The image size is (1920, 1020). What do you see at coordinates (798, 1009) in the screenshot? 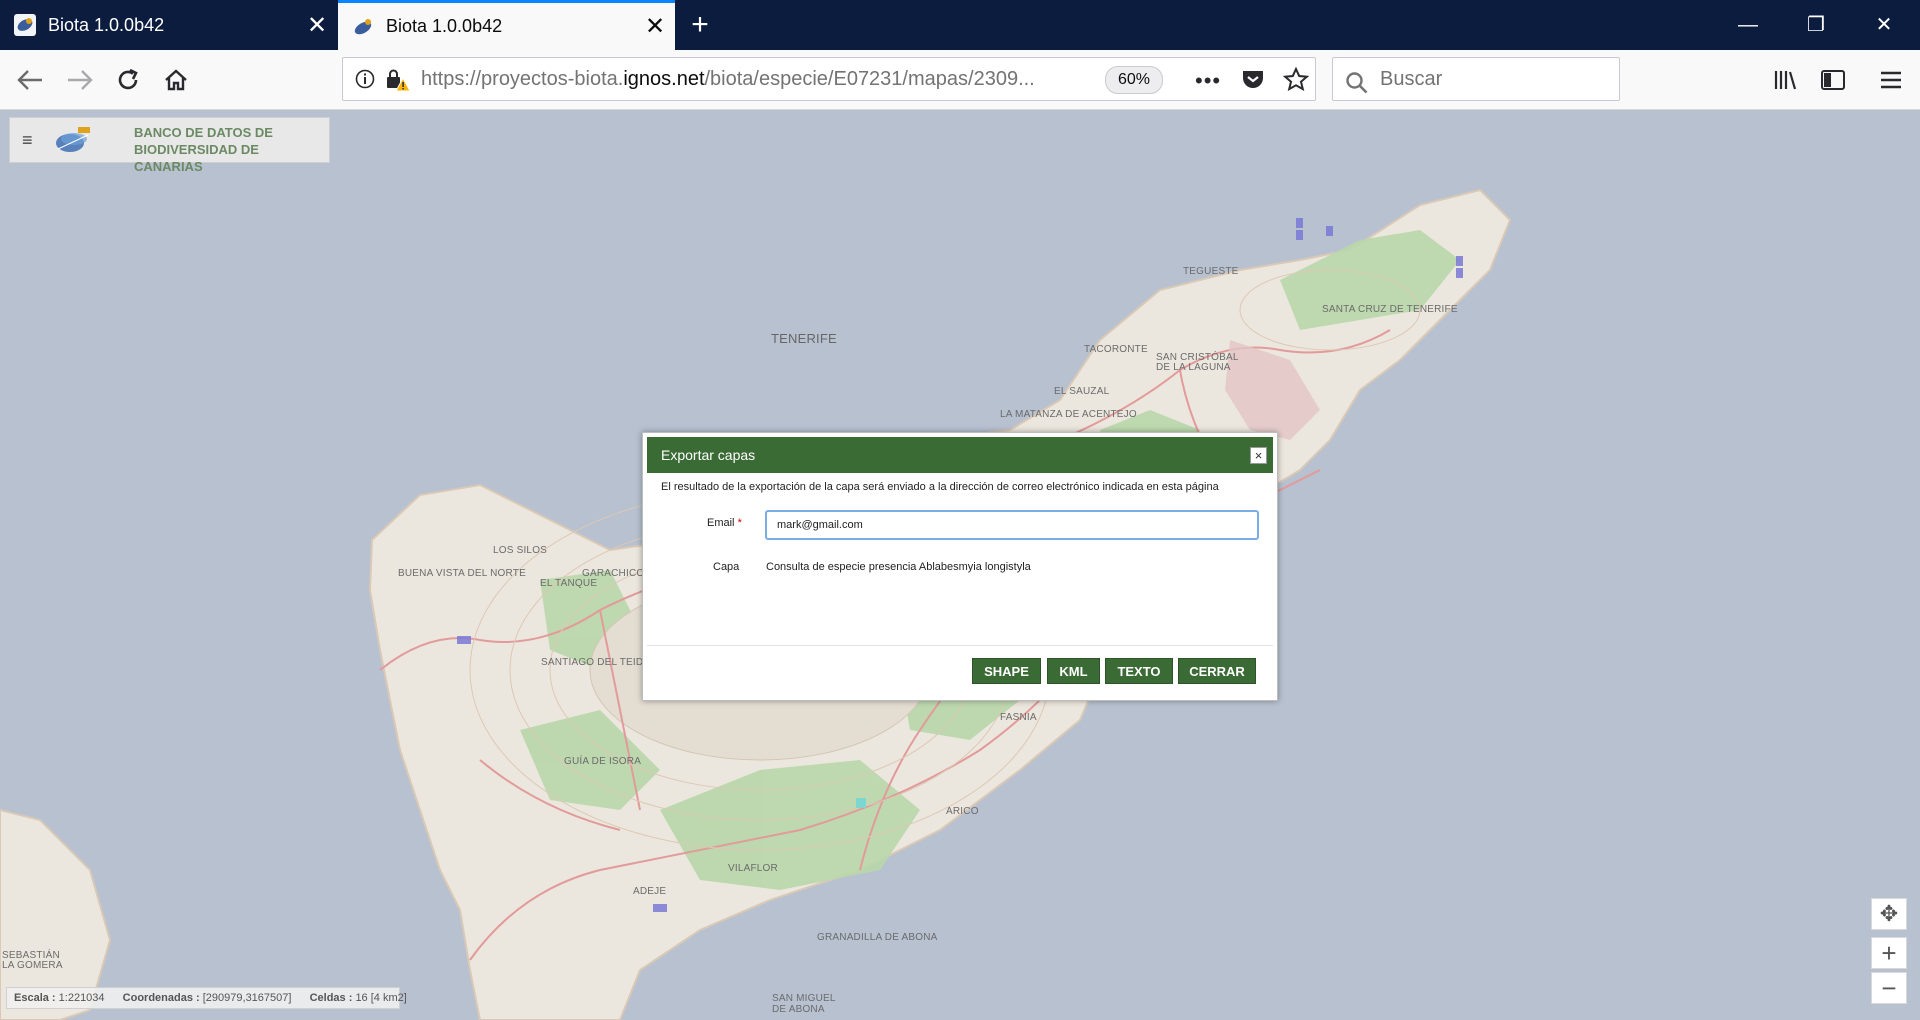
I see `map-label-san-miguel-2: DE ABONA` at bounding box center [798, 1009].